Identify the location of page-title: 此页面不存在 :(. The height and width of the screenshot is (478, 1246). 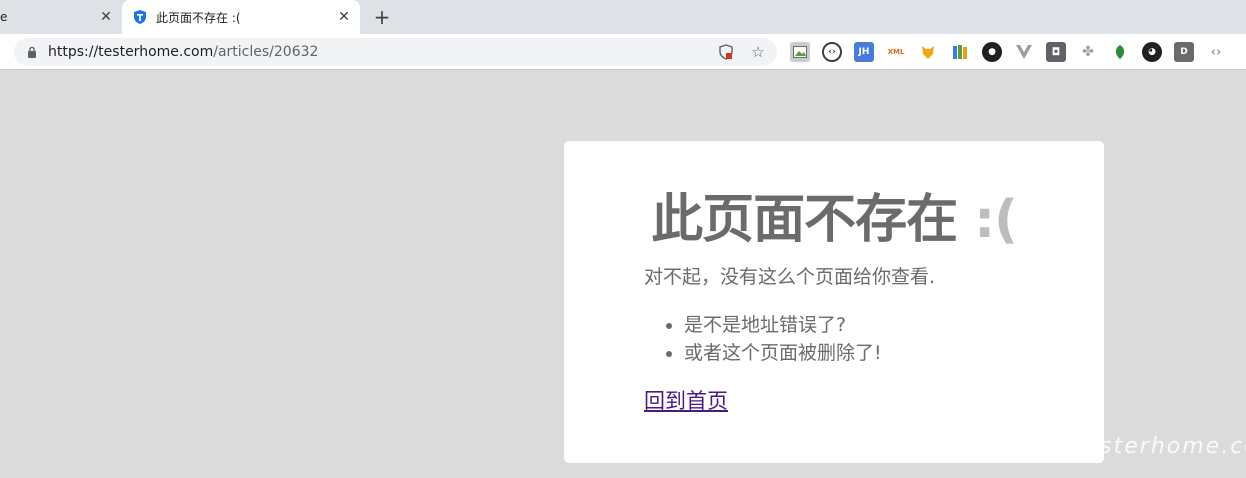
(834, 214).